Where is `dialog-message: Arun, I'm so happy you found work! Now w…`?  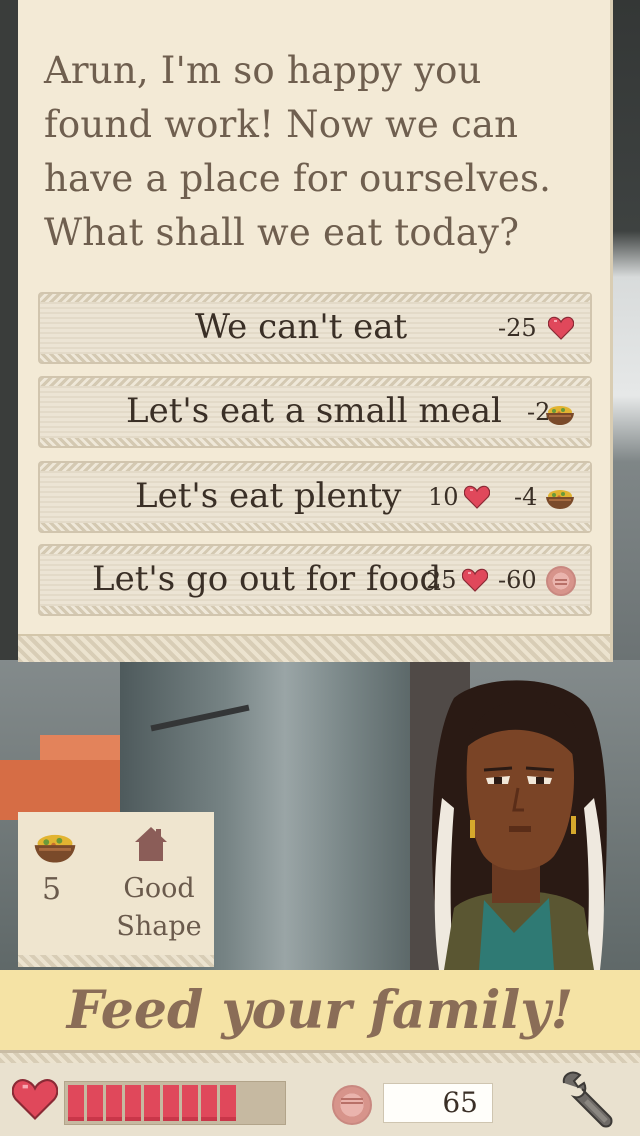 dialog-message: Arun, I'm so happy you found work! Now w… is located at coordinates (298, 151).